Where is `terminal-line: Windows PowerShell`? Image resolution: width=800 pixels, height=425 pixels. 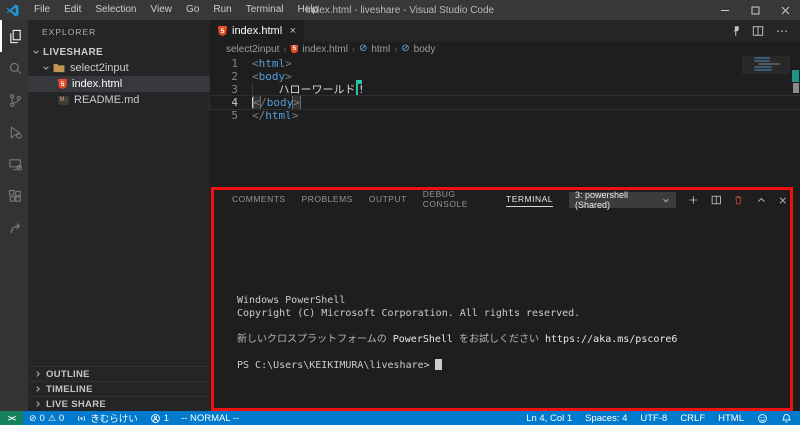
terminal-line: Windows PowerShell is located at coordinates (291, 300).